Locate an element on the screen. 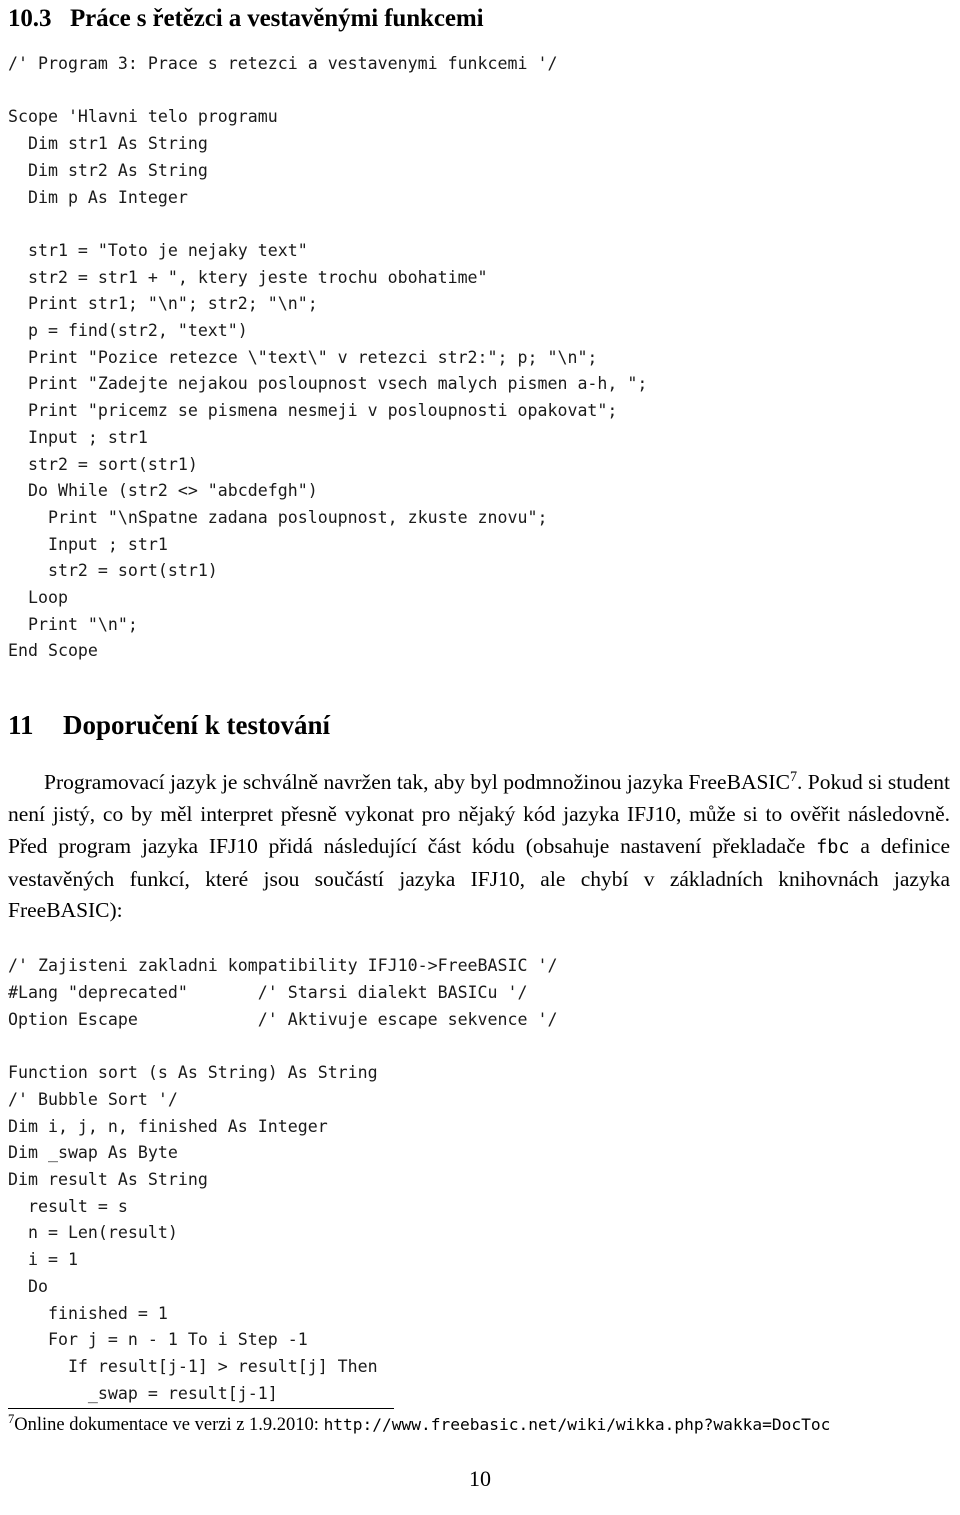 This screenshot has width=960, height=1515. footnote-separator-rule is located at coordinates (201, 1408).